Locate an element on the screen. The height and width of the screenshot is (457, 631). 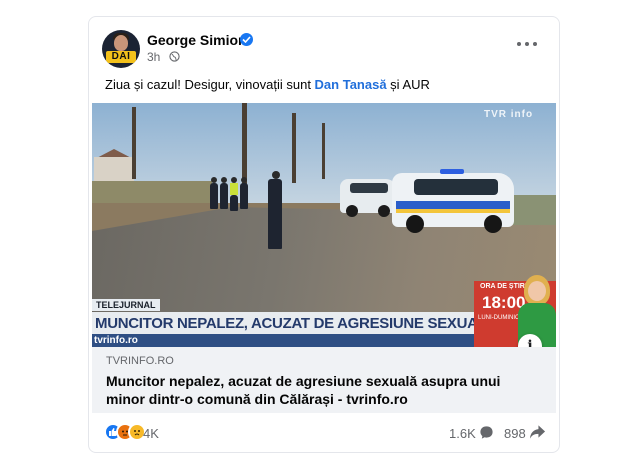
avatar-badge: DAI is located at coordinates (121, 57).